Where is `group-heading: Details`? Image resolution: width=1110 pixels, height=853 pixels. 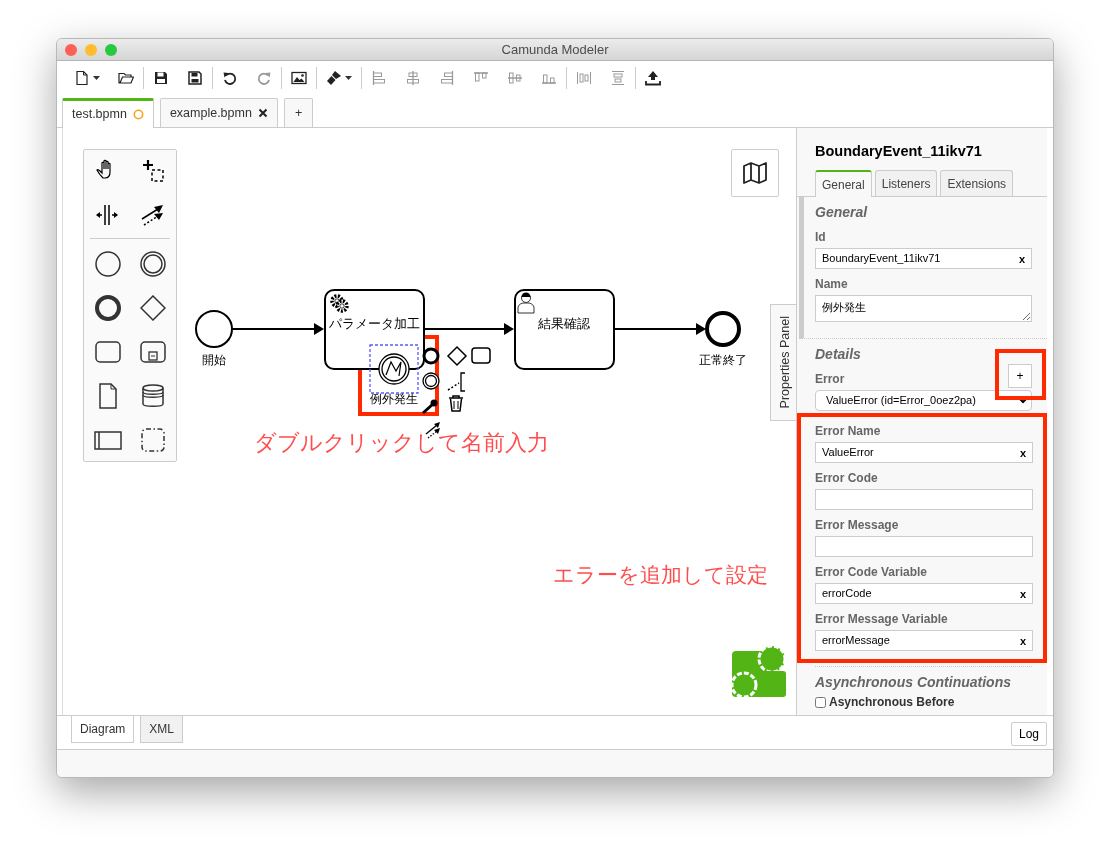
group-heading: Details is located at coordinates (838, 354).